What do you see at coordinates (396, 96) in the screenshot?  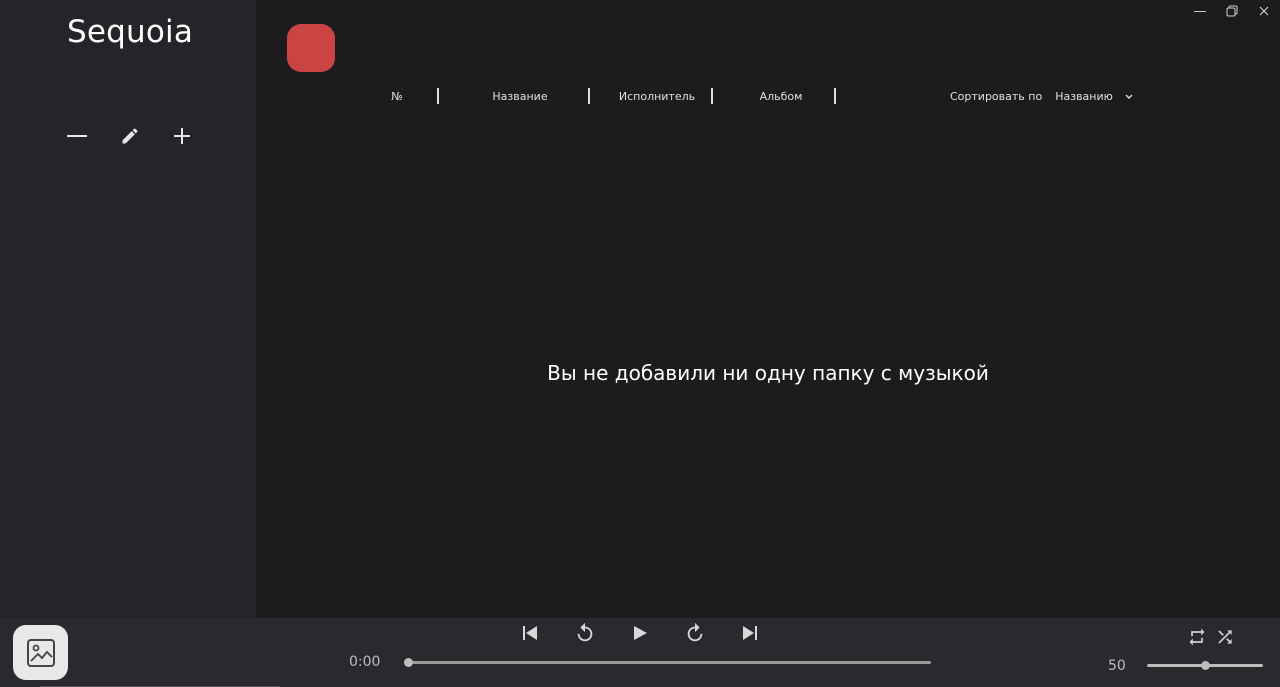 I see `column-number: №` at bounding box center [396, 96].